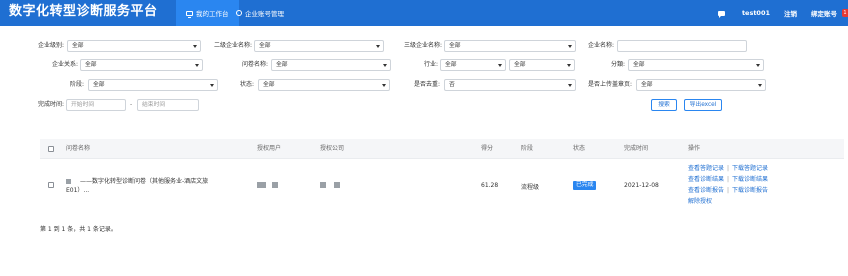  I want to click on logout-link: 注销, so click(790, 13).